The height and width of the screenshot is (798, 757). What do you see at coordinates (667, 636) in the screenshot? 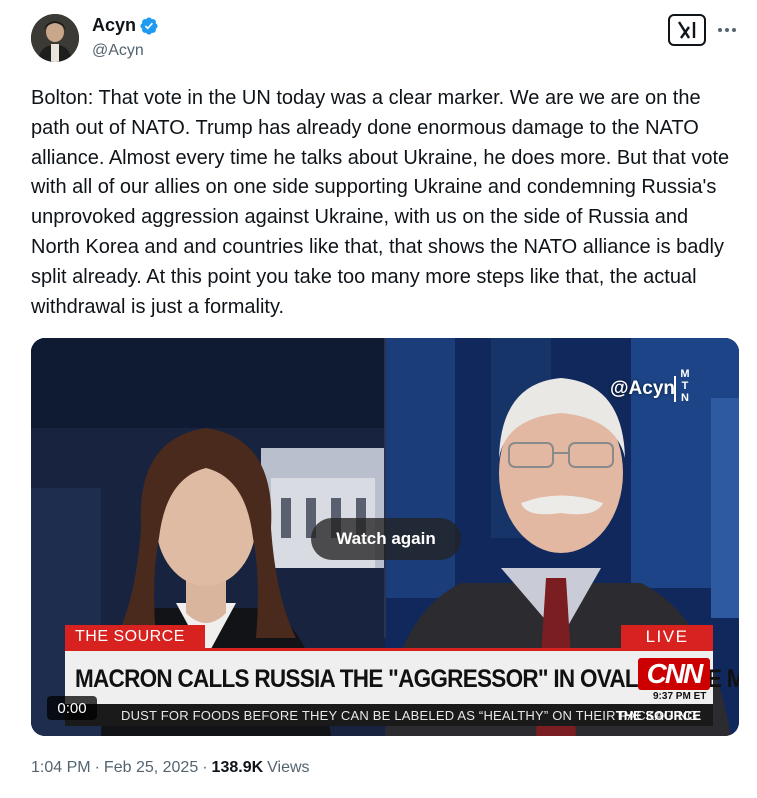
I see `live-tag: LIVE` at bounding box center [667, 636].